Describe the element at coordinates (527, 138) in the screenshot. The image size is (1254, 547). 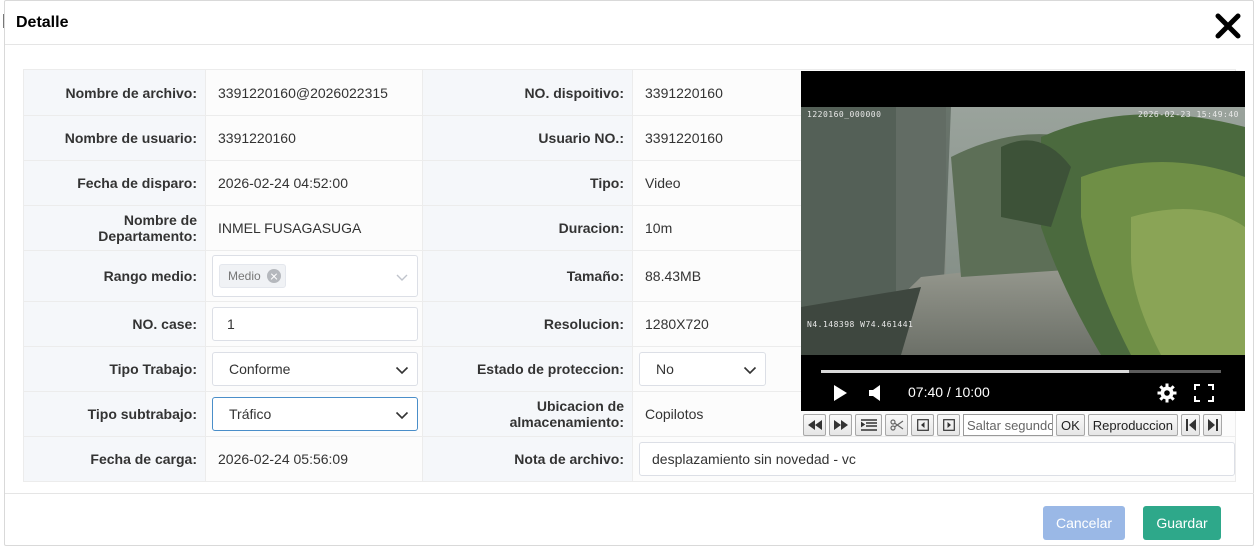
I see `label-user-no: Usuario NO.:` at that location.